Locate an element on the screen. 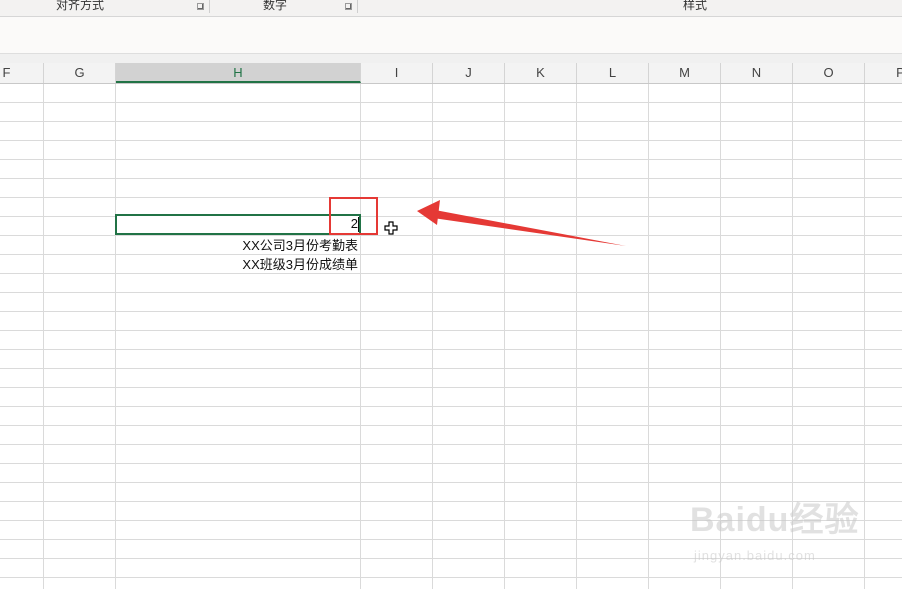 The height and width of the screenshot is (589, 902). fill-handle-cross-cursor-icon is located at coordinates (391, 228).